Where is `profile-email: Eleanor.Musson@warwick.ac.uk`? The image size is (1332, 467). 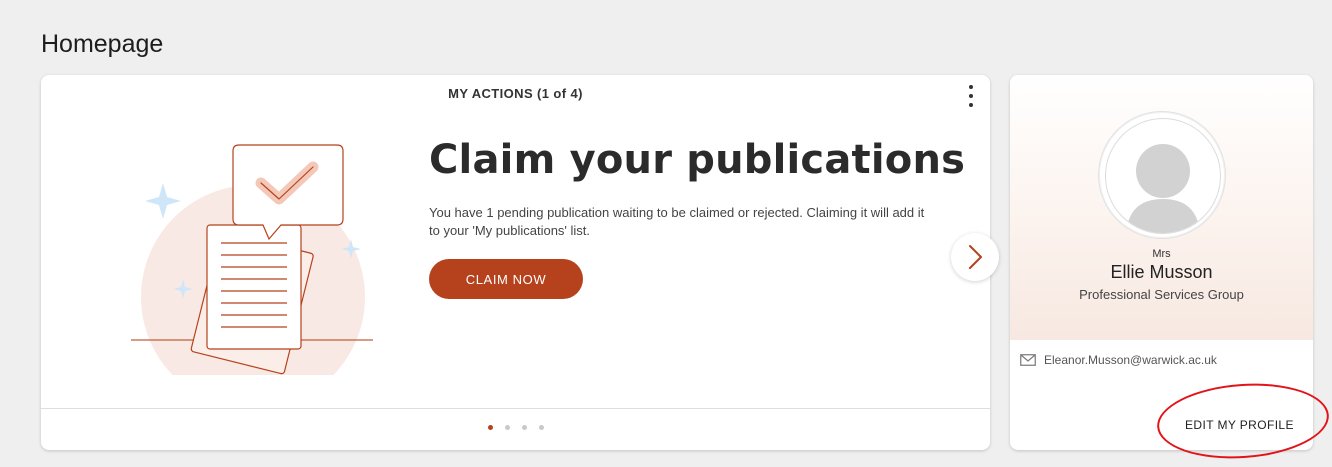
profile-email: Eleanor.Musson@warwick.ac.uk is located at coordinates (1130, 360).